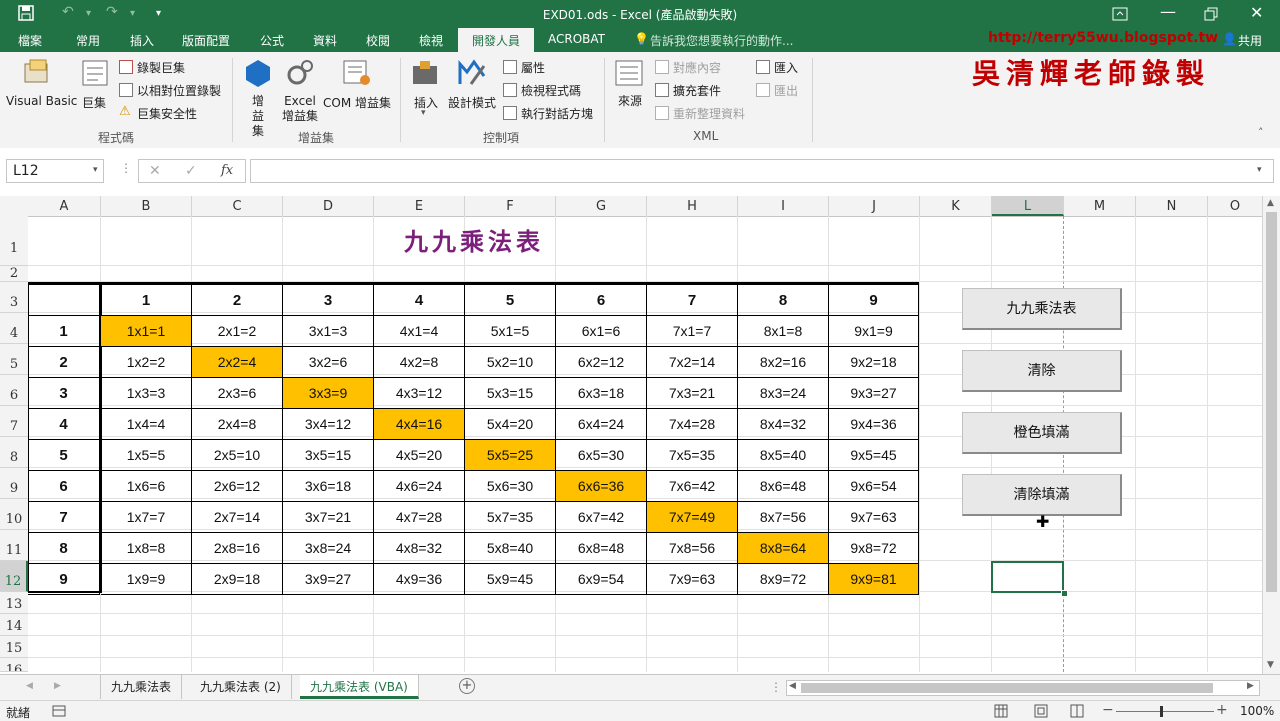 This screenshot has height=721, width=1280. What do you see at coordinates (227, 170) in the screenshot?
I see `insert-function-icon: fx` at bounding box center [227, 170].